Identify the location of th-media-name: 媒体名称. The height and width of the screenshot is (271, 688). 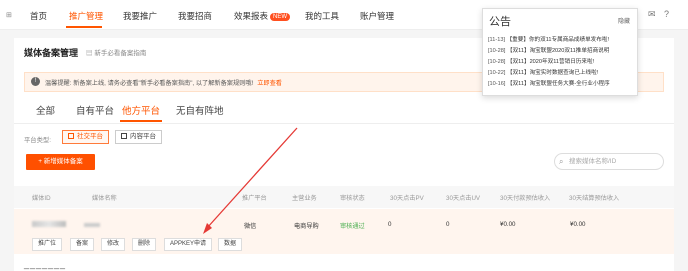
(104, 198).